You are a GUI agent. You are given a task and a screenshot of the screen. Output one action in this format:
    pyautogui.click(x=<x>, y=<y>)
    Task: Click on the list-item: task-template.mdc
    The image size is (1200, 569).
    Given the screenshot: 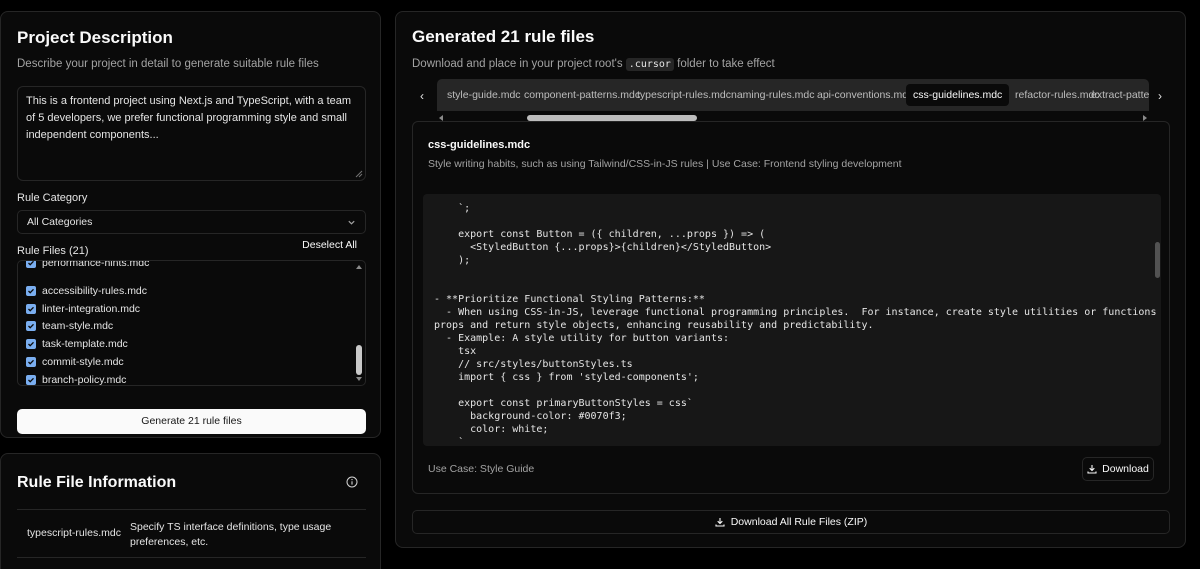 What is the action you would take?
    pyautogui.click(x=77, y=343)
    